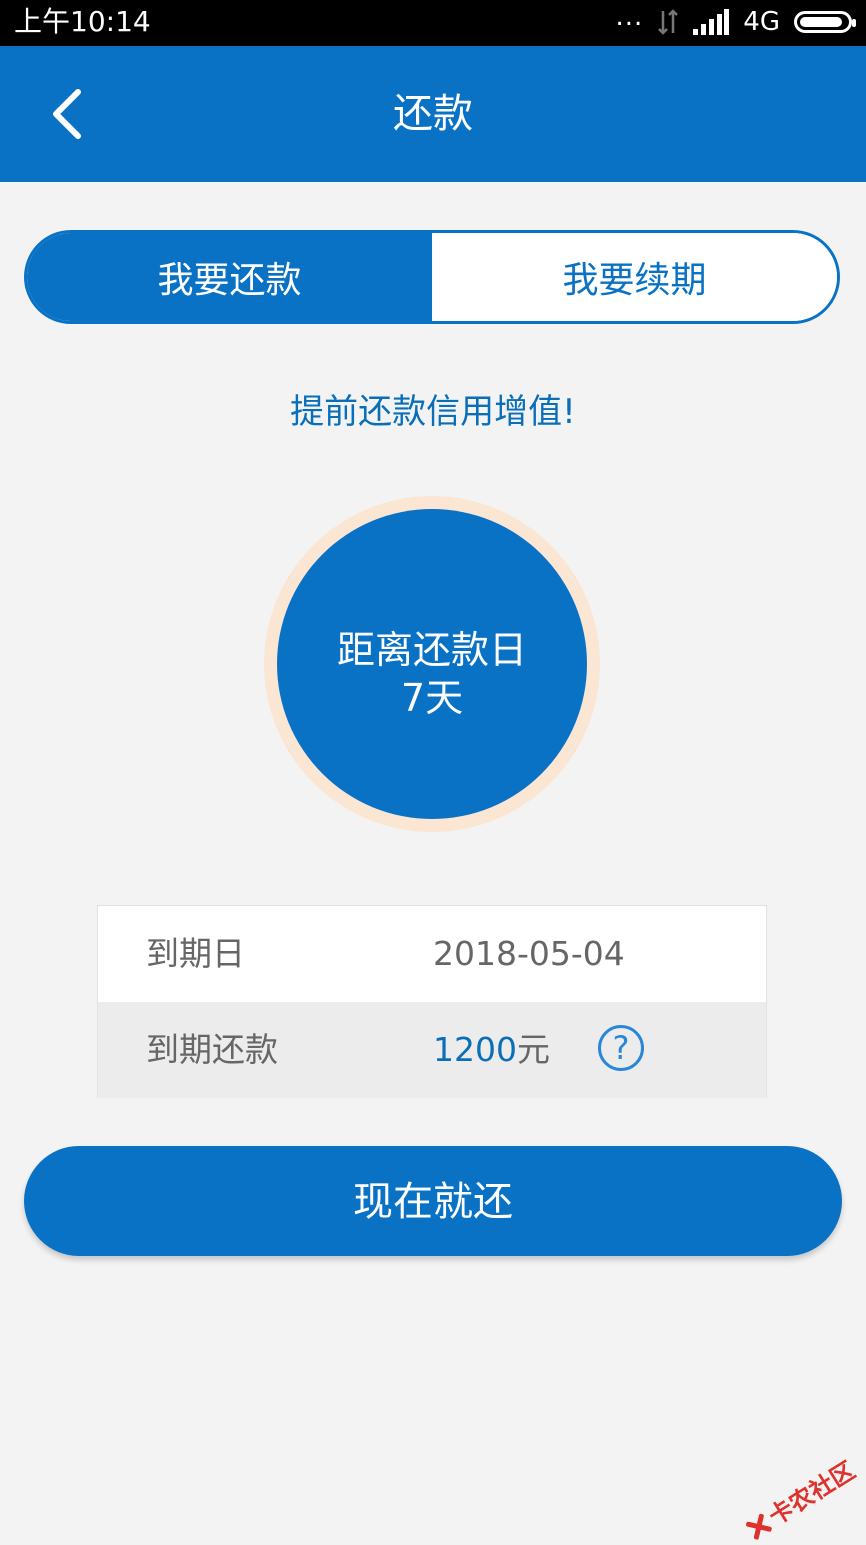 This screenshot has height=1545, width=866. What do you see at coordinates (761, 22) in the screenshot?
I see `network-type: 4G` at bounding box center [761, 22].